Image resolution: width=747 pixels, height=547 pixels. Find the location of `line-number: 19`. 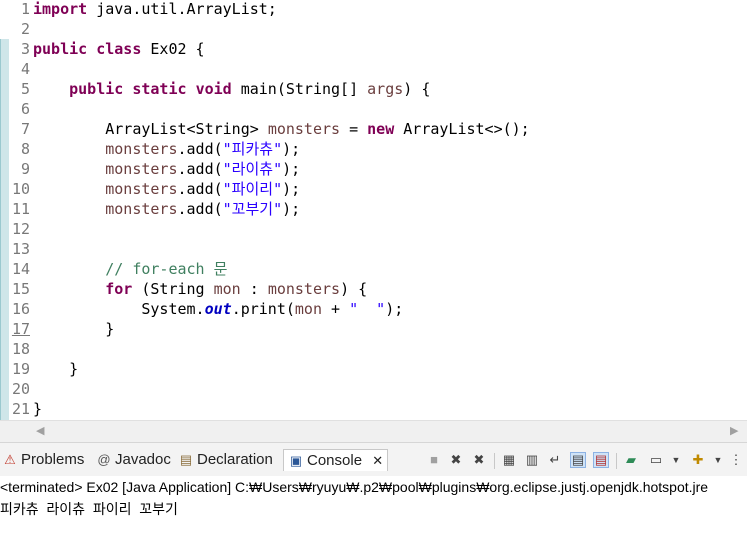

line-number: 19 is located at coordinates (20, 369).